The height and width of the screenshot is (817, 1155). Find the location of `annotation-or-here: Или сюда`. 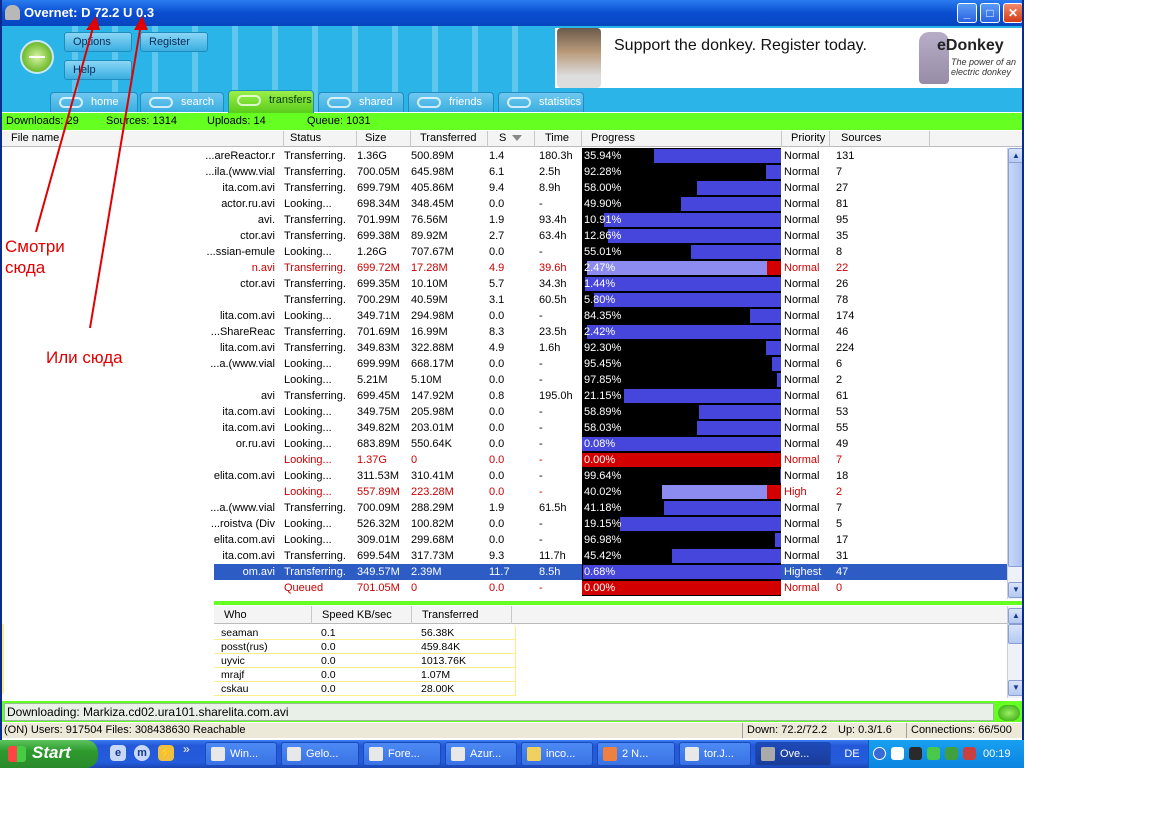

annotation-or-here: Или сюда is located at coordinates (84, 357).